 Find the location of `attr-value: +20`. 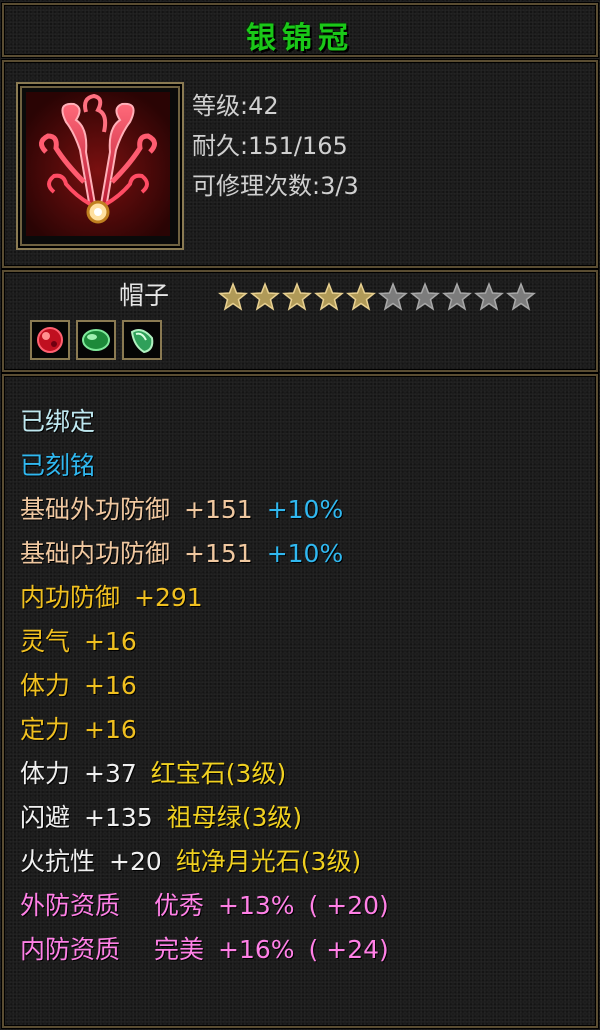

attr-value: +20 is located at coordinates (135, 861).